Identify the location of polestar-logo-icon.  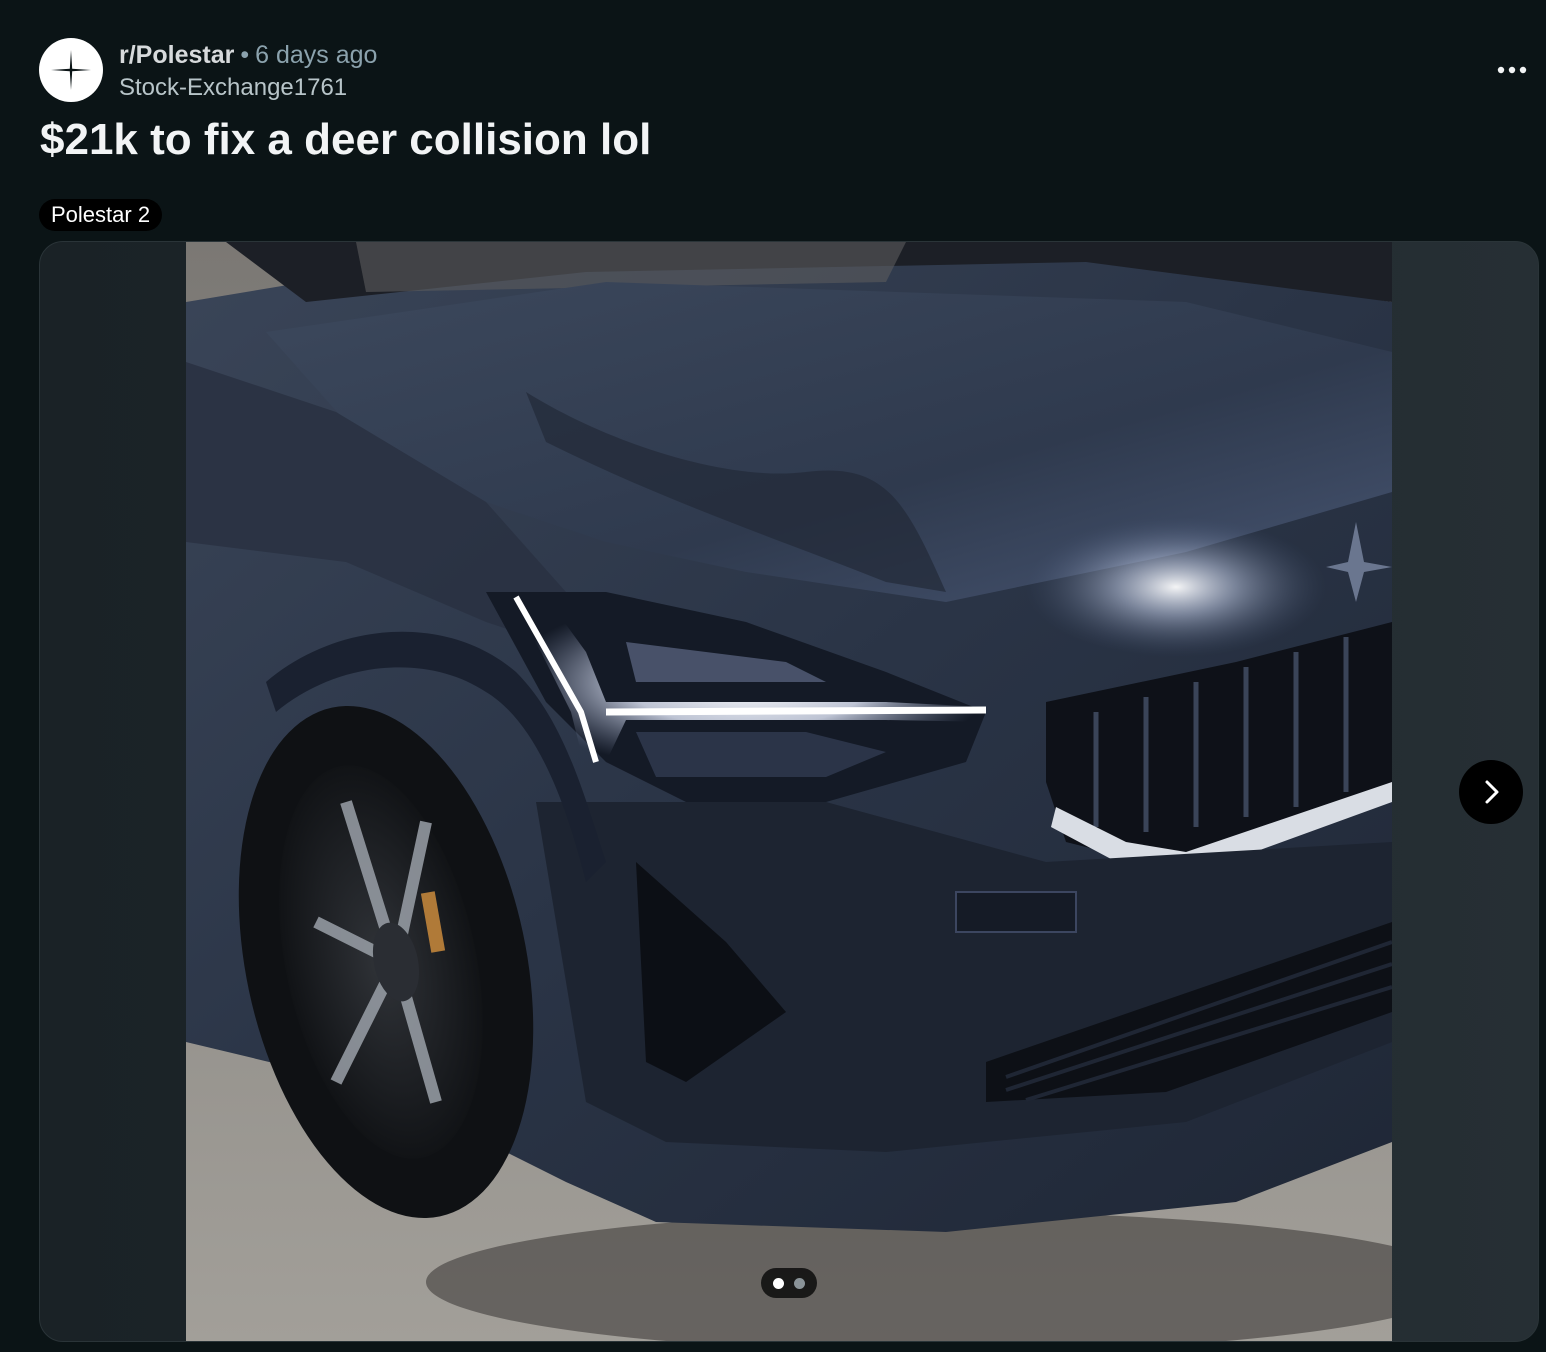
(71, 70).